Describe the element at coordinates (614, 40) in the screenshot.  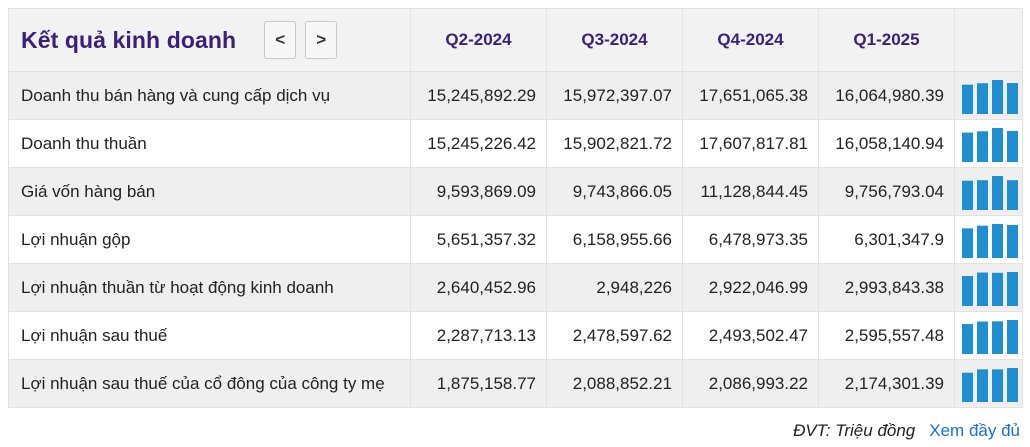
I see `column-header: Q3-2024` at that location.